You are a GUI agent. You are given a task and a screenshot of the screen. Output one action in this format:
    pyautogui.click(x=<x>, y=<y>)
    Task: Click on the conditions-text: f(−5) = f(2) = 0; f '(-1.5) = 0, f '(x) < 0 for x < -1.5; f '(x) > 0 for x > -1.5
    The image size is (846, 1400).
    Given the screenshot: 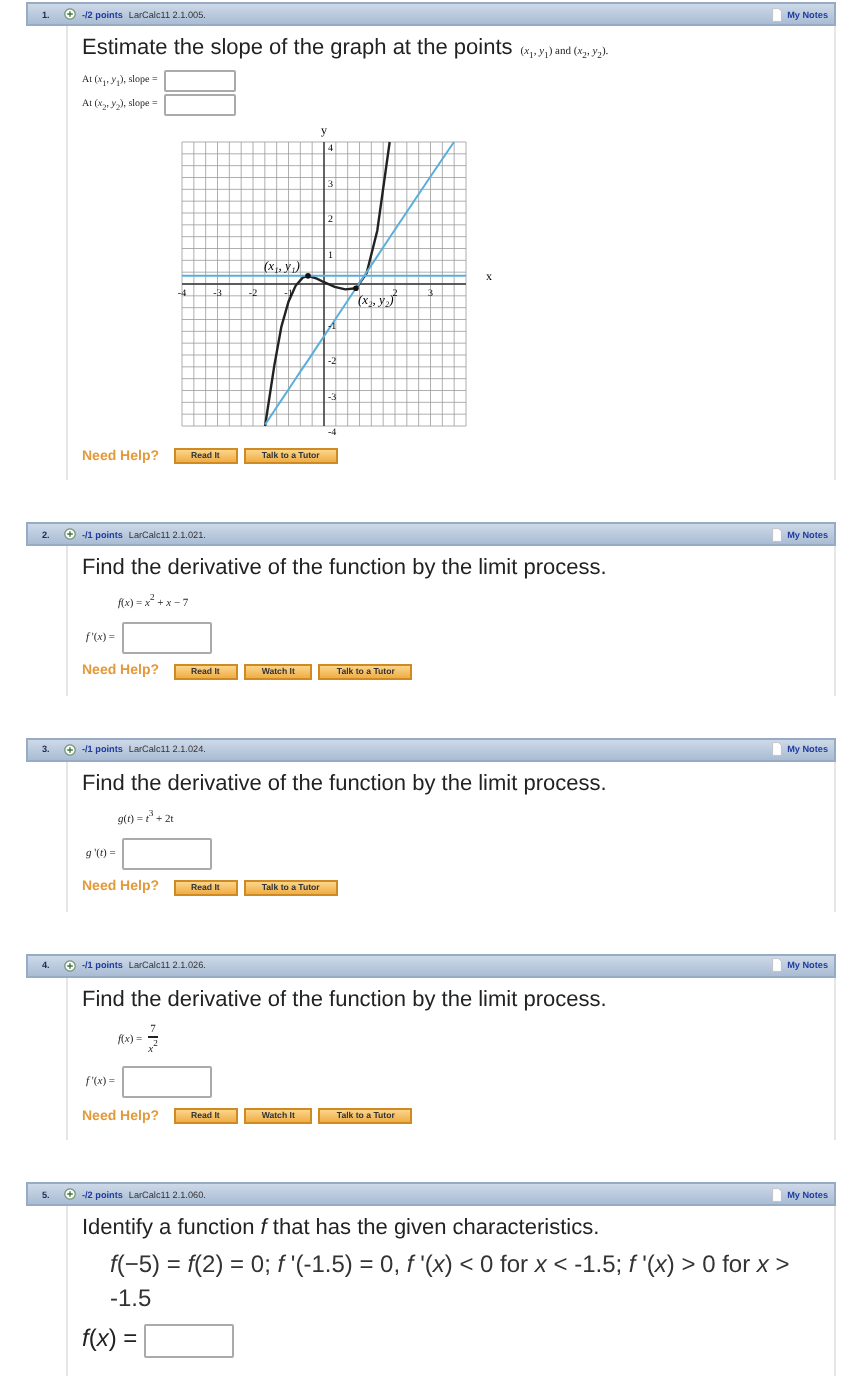 What is the action you would take?
    pyautogui.click(x=451, y=1282)
    